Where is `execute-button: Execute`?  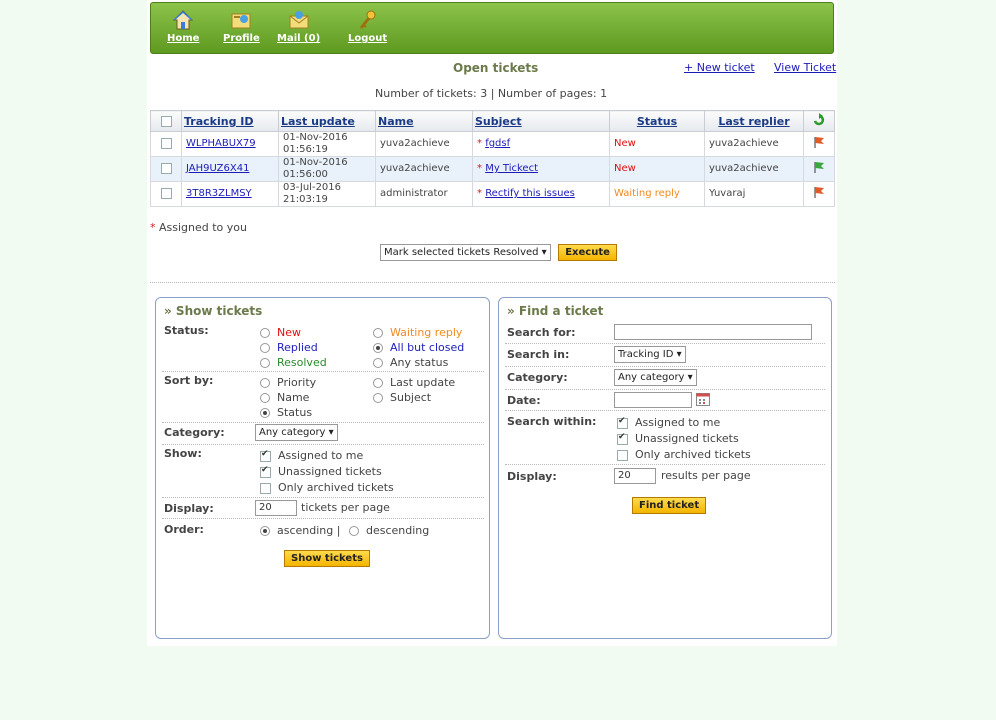
execute-button: Execute is located at coordinates (587, 252).